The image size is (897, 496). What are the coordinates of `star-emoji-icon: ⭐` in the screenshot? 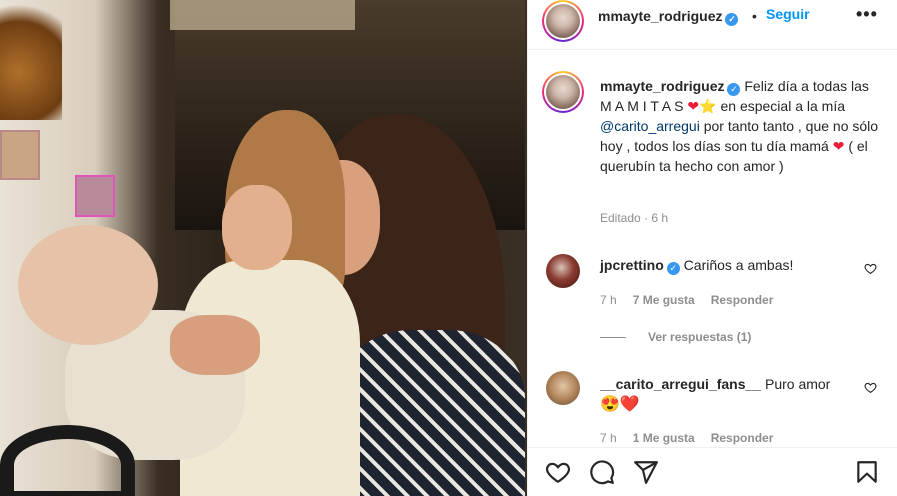 It's located at (708, 106).